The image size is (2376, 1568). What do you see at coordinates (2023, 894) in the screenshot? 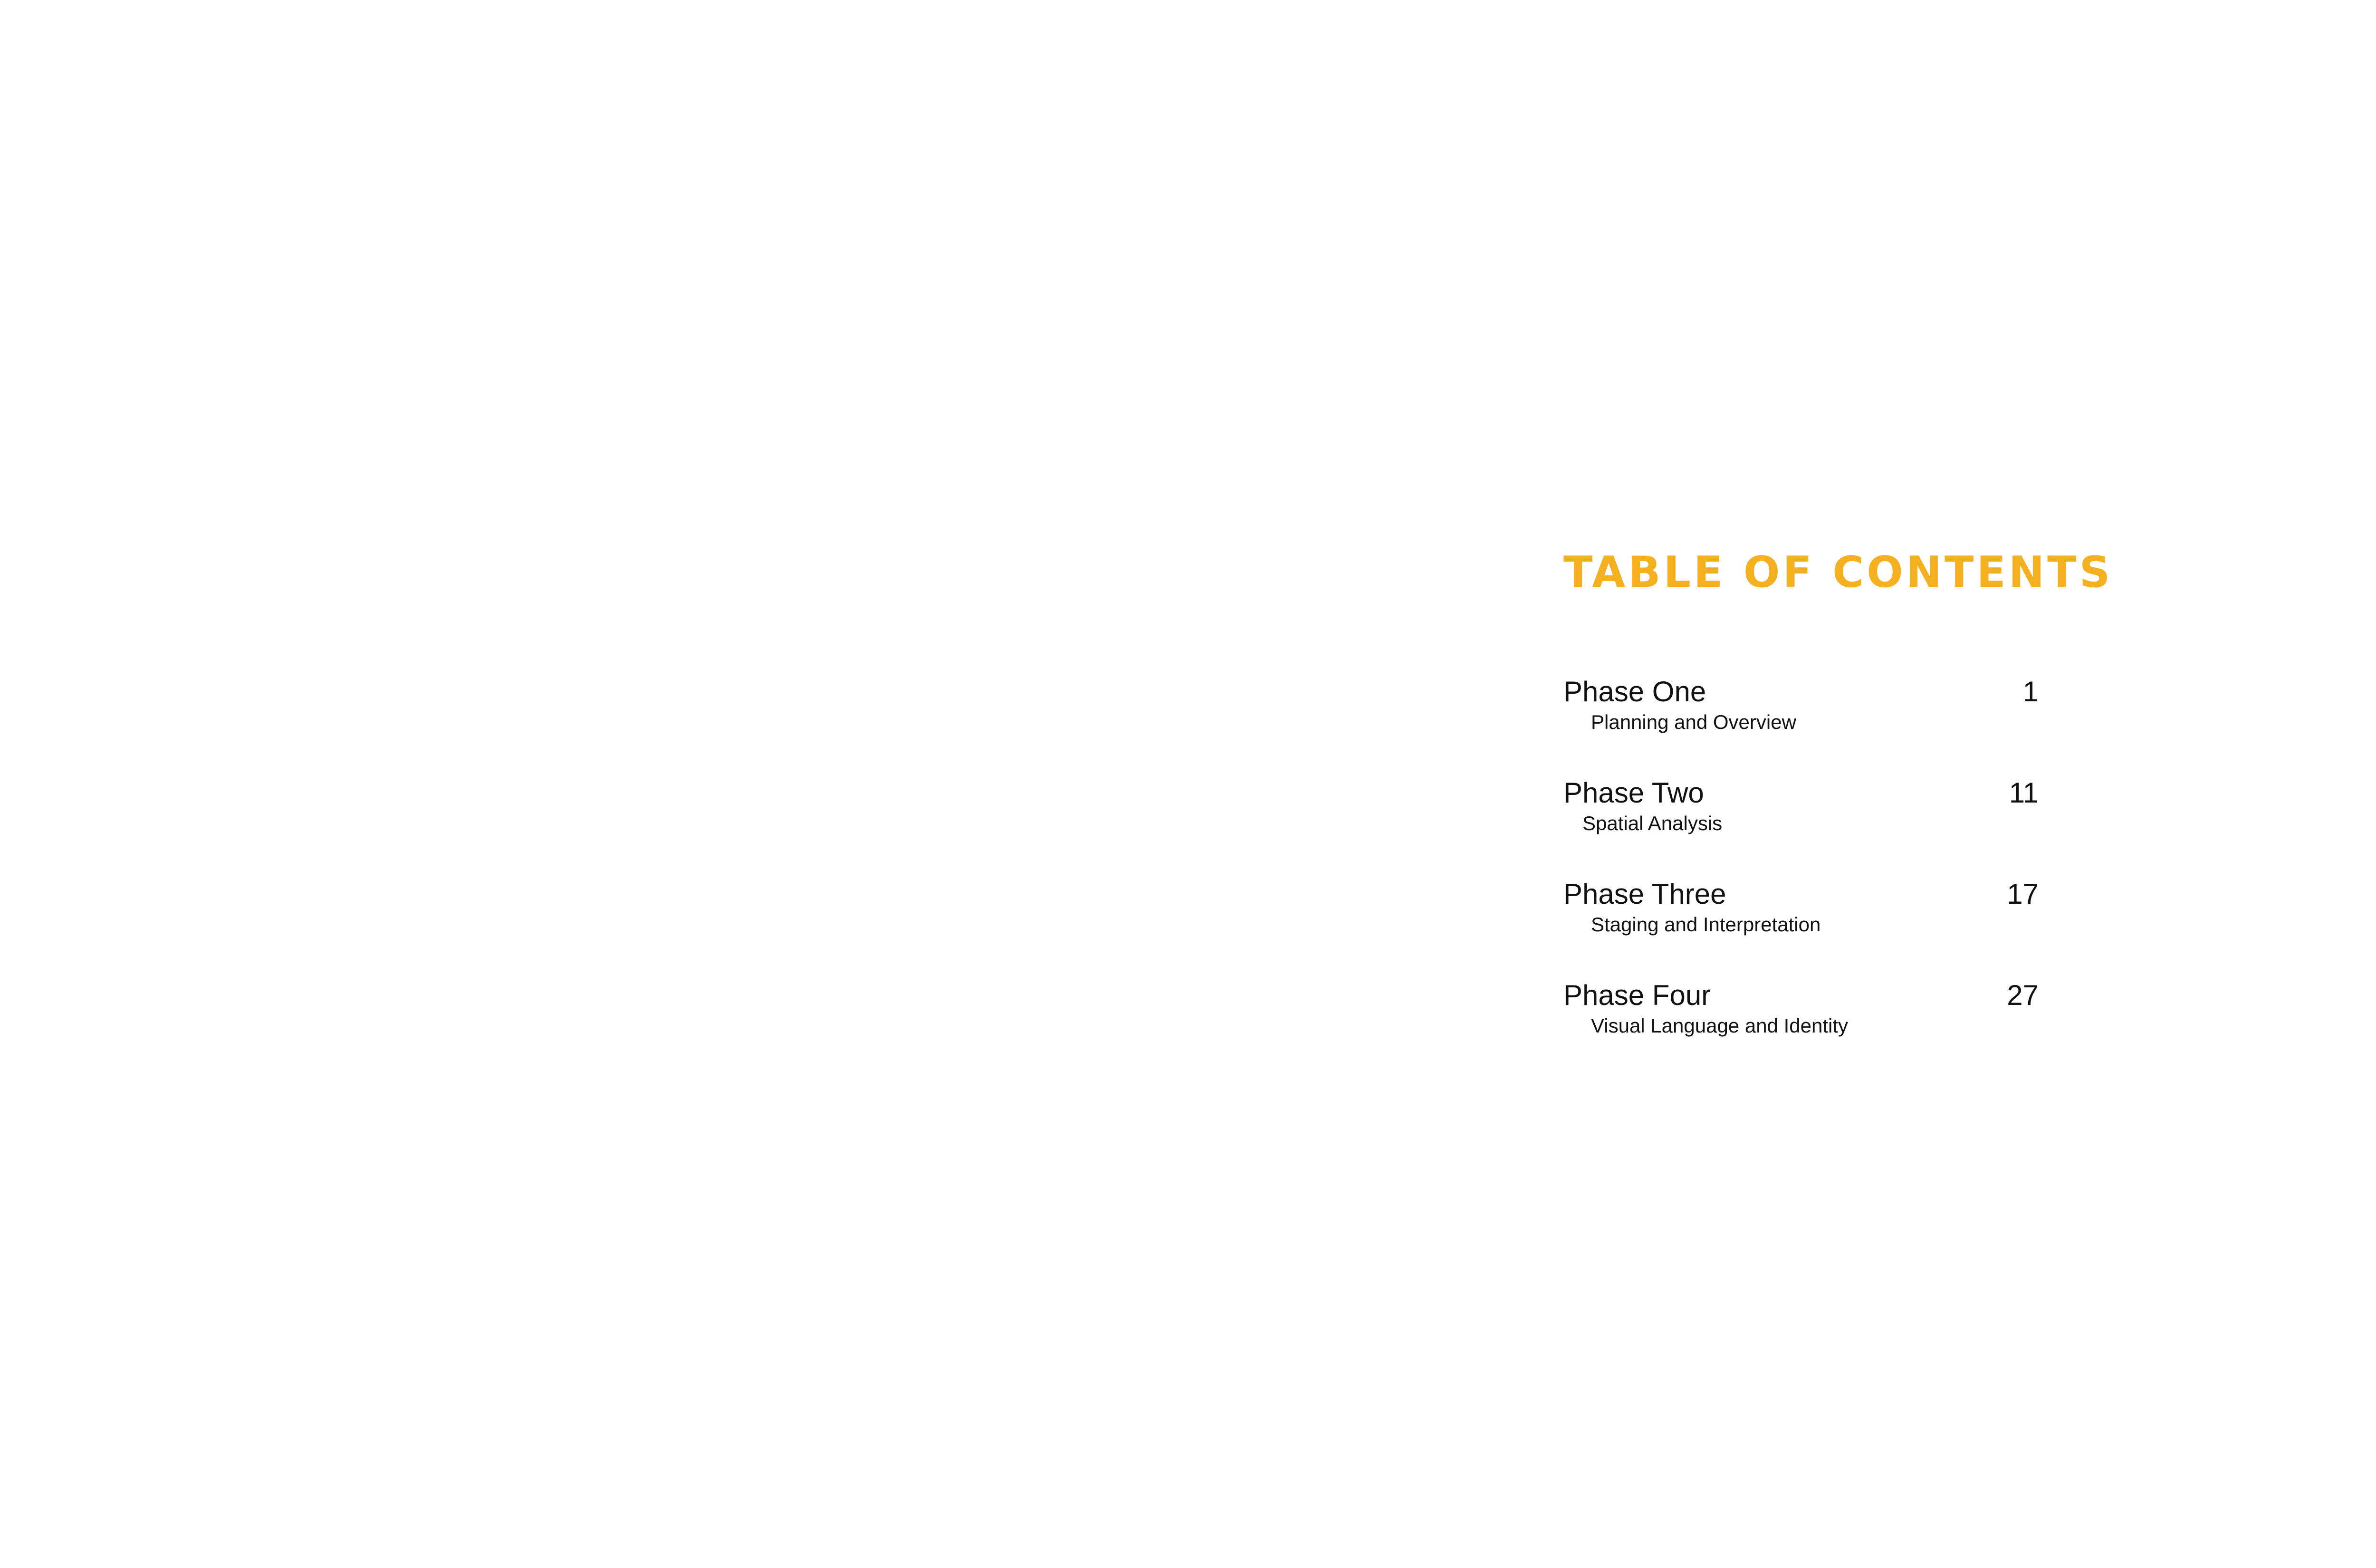
I see `toc-entry-page-number: 17` at bounding box center [2023, 894].